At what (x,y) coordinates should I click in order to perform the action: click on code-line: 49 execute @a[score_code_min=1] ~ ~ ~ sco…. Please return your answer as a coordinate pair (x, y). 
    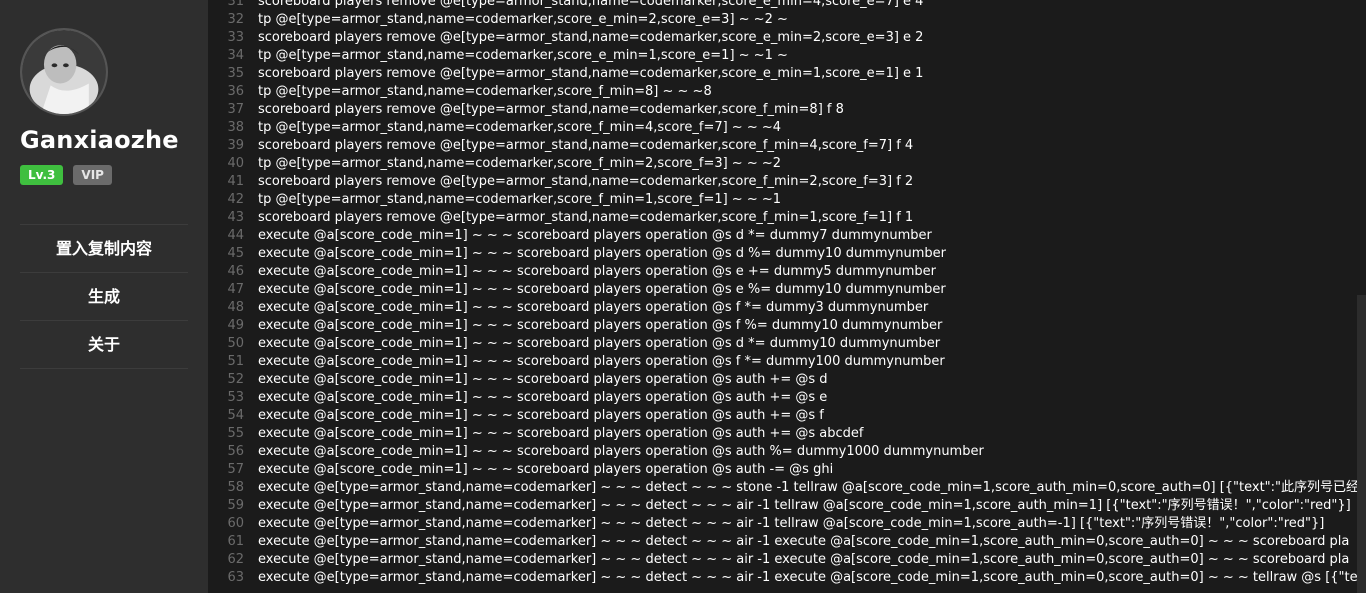
    Looking at the image, I should click on (787, 326).